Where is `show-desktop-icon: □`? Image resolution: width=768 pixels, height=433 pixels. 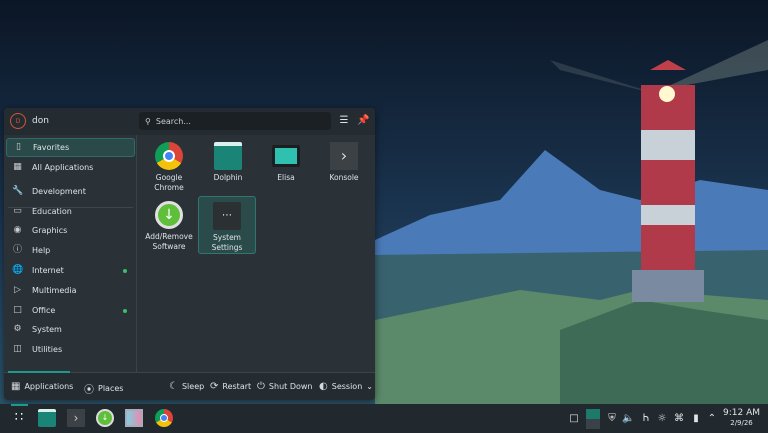 show-desktop-icon: □ is located at coordinates (574, 418).